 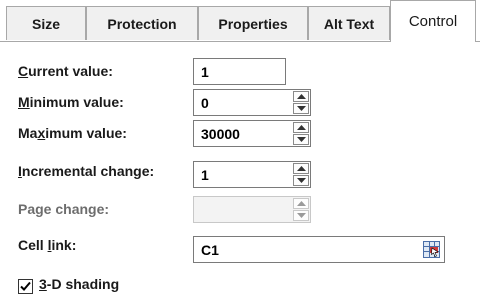 I want to click on incremental-change-input: 1, so click(x=252, y=174).